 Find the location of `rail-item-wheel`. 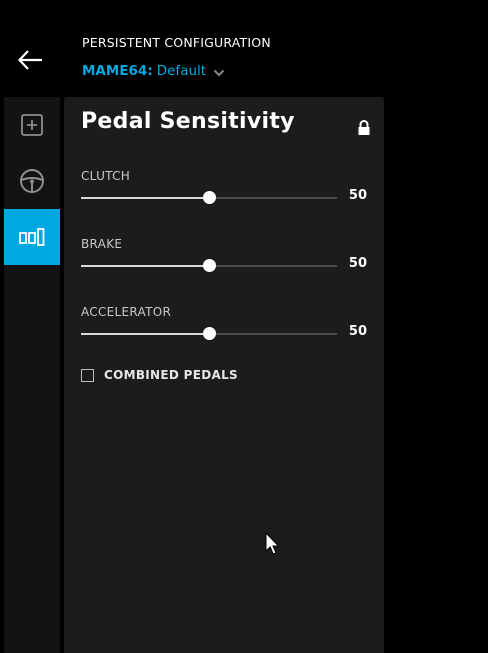

rail-item-wheel is located at coordinates (32, 181).